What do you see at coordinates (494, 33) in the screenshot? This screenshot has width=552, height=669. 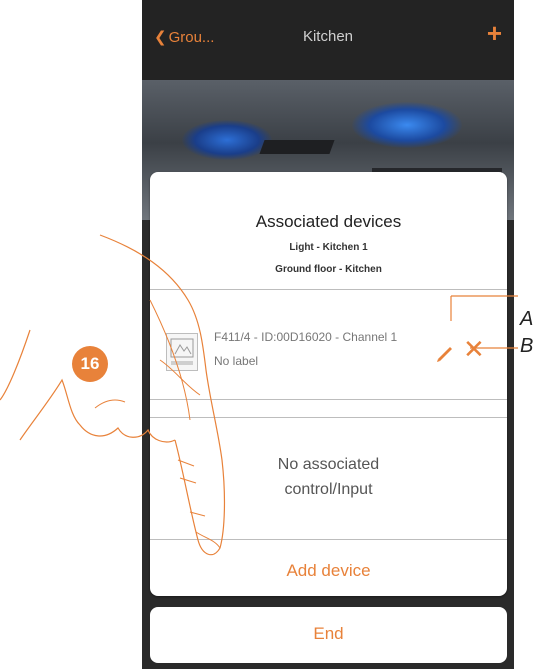 I see `add-button: +` at bounding box center [494, 33].